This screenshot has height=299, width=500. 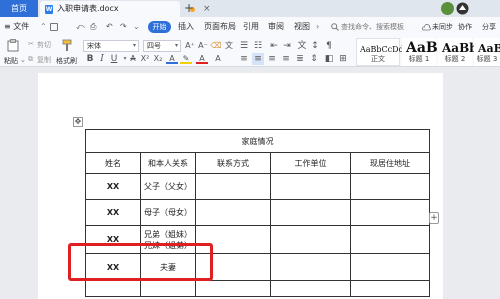 What do you see at coordinates (102, 59) in the screenshot?
I see `italic-button: I` at bounding box center [102, 59].